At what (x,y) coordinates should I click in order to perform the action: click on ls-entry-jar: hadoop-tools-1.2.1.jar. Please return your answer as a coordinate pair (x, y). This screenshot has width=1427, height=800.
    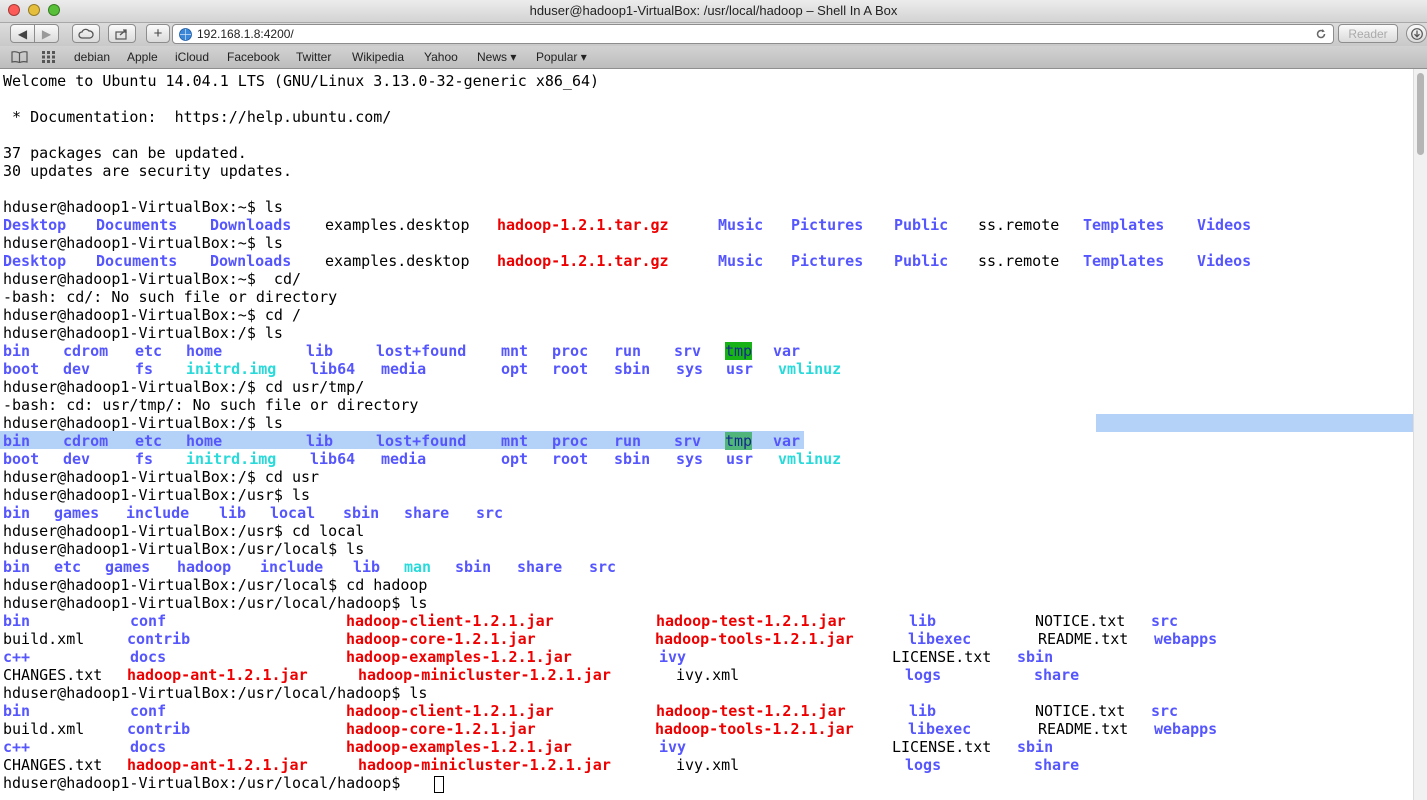
    Looking at the image, I should click on (754, 729).